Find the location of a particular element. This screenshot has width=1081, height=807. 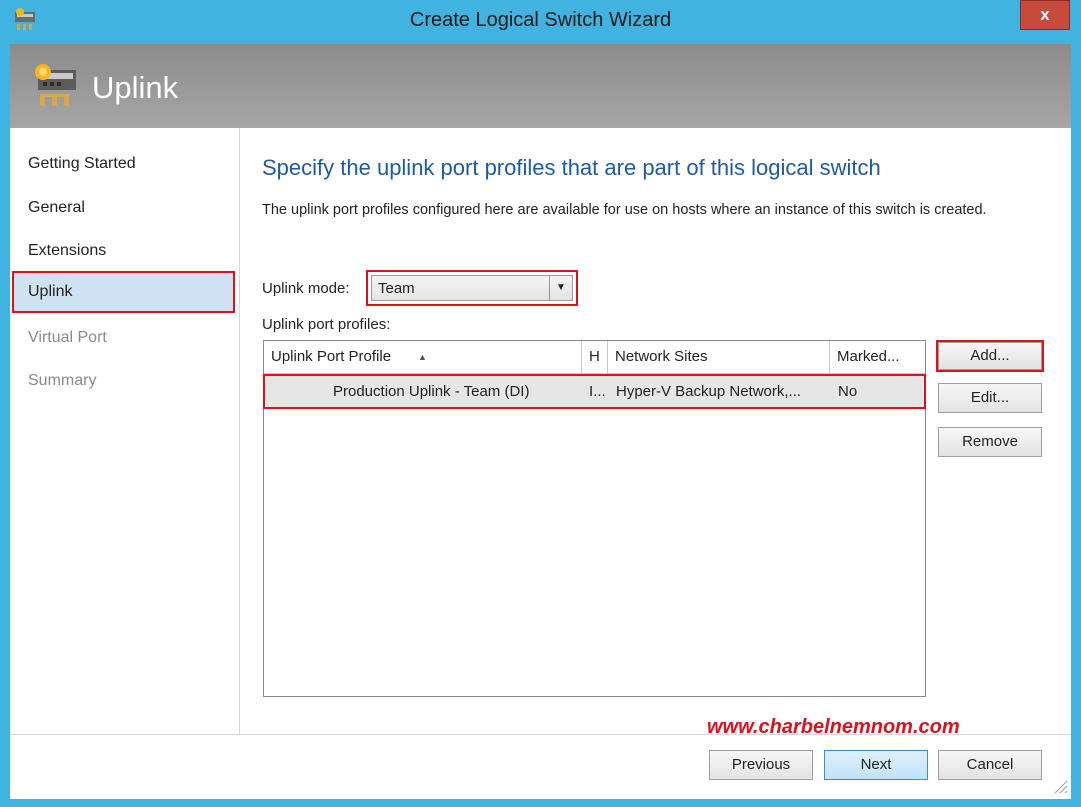

nav-item-extensions: Extensions is located at coordinates (67, 251).